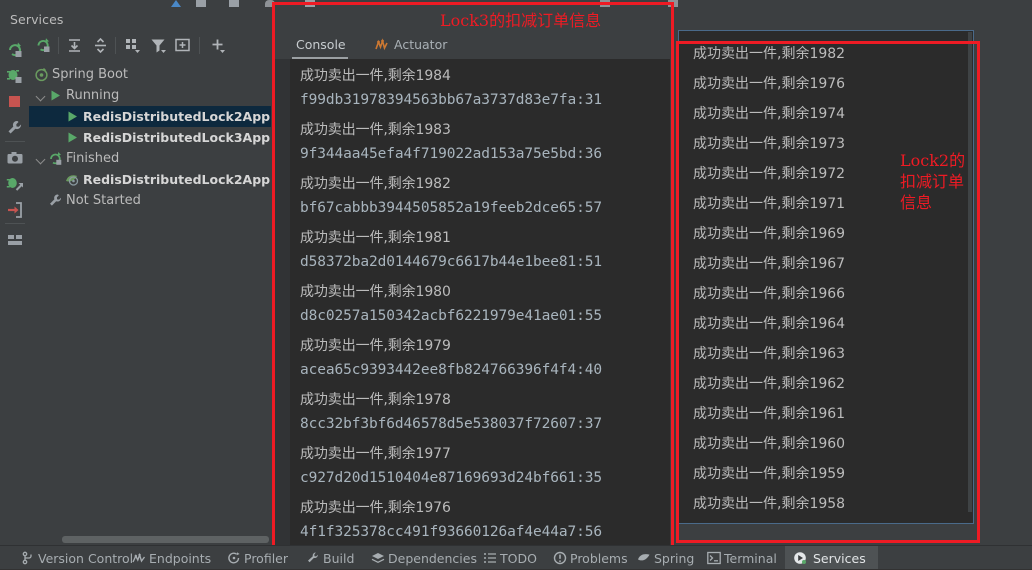 The image size is (1032, 570). Describe the element at coordinates (421, 44) in the screenshot. I see `tab-label: Actuator` at that location.